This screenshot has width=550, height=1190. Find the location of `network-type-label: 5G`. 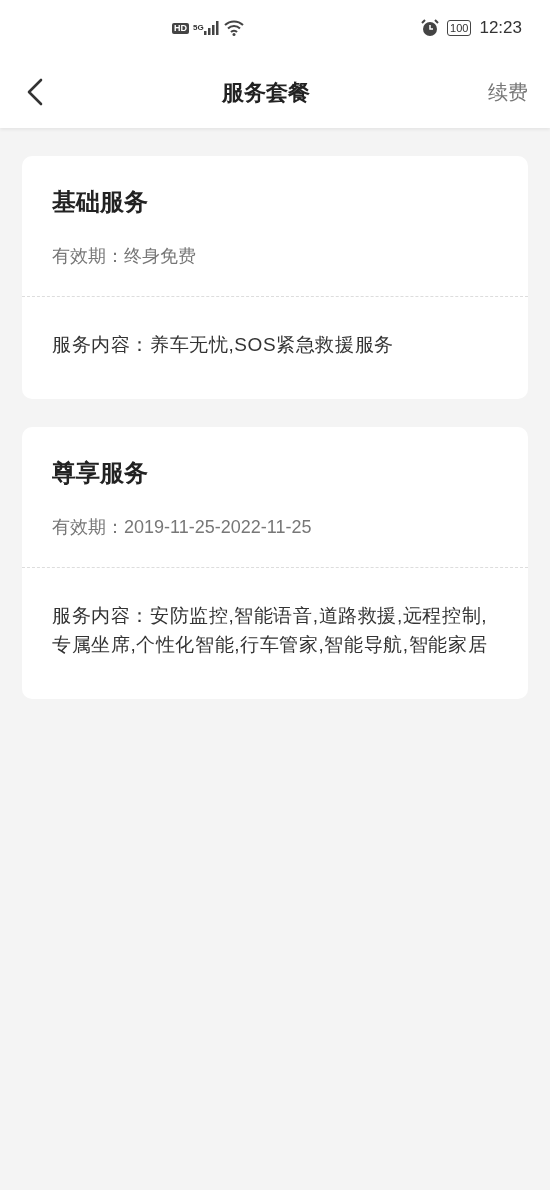

network-type-label: 5G is located at coordinates (198, 28).